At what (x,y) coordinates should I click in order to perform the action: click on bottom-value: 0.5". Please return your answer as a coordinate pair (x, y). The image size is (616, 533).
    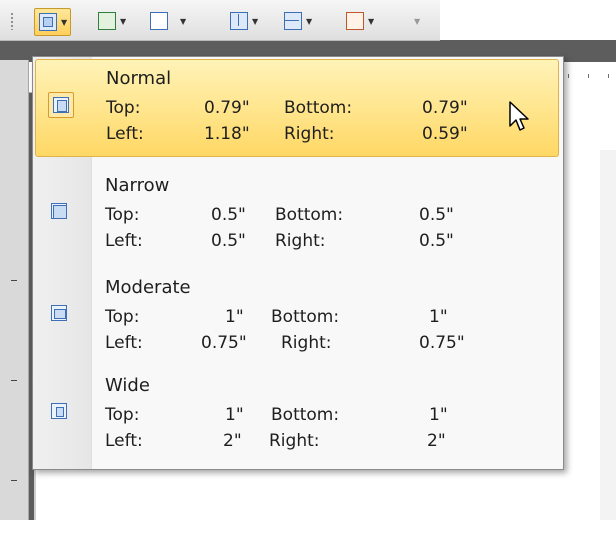
    Looking at the image, I should click on (436, 215).